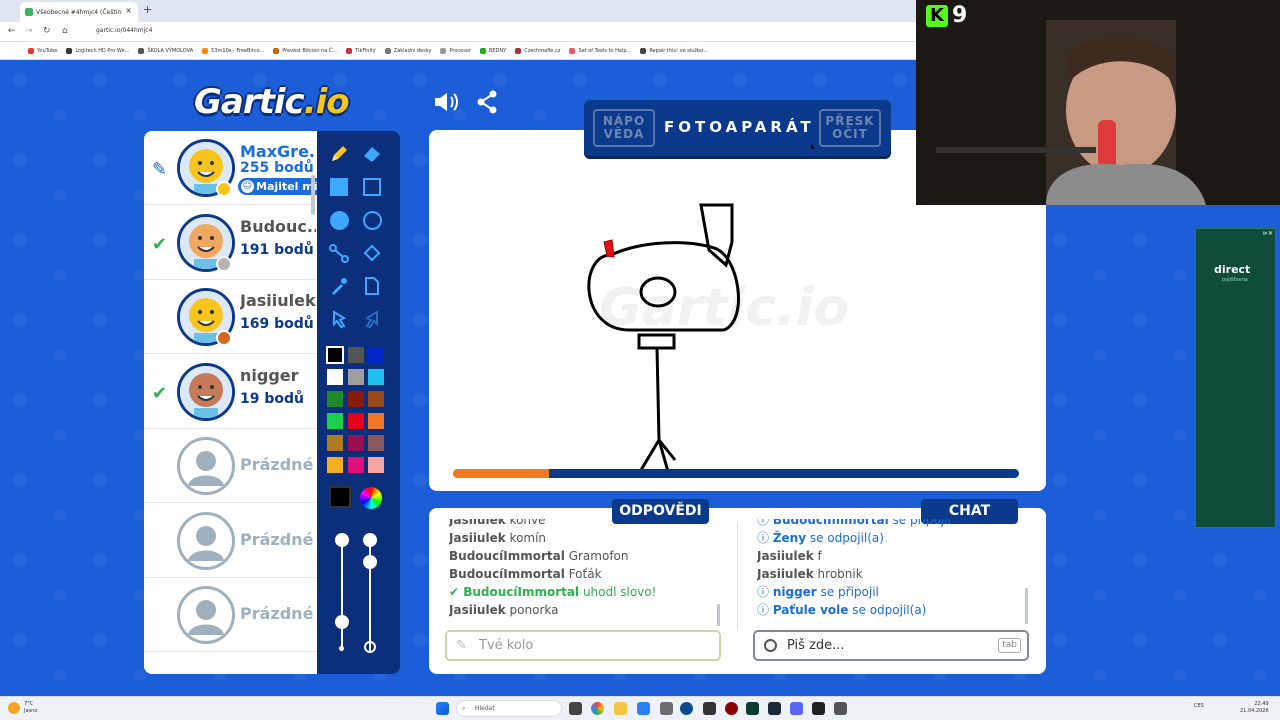  Describe the element at coordinates (339, 286) in the screenshot. I see `eyedropper-icon` at that location.